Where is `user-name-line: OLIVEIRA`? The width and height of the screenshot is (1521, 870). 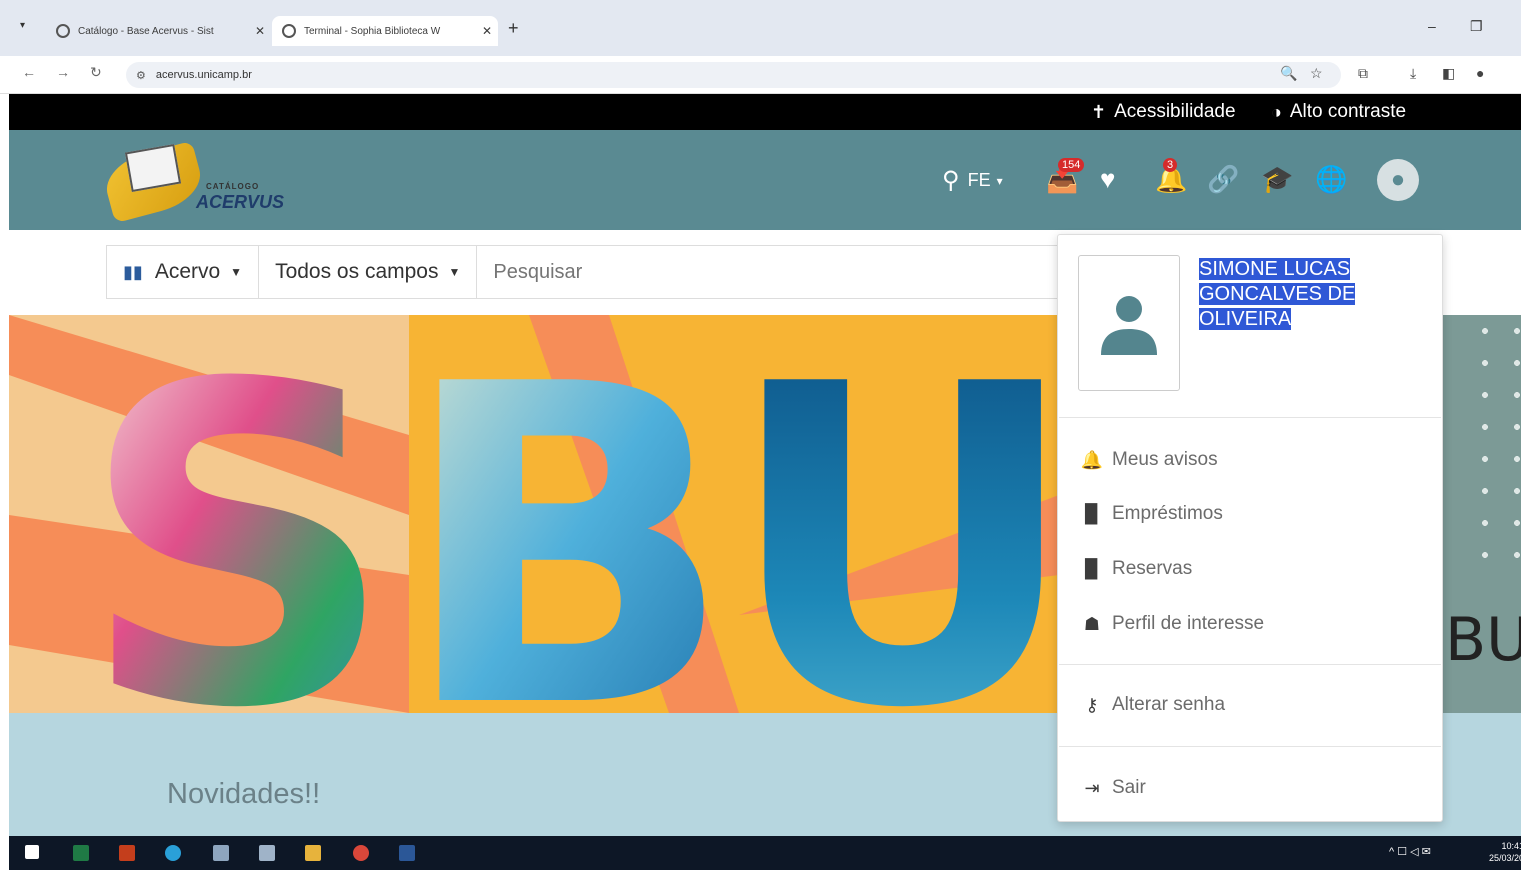
user-name-line: OLIVEIRA is located at coordinates (1245, 319).